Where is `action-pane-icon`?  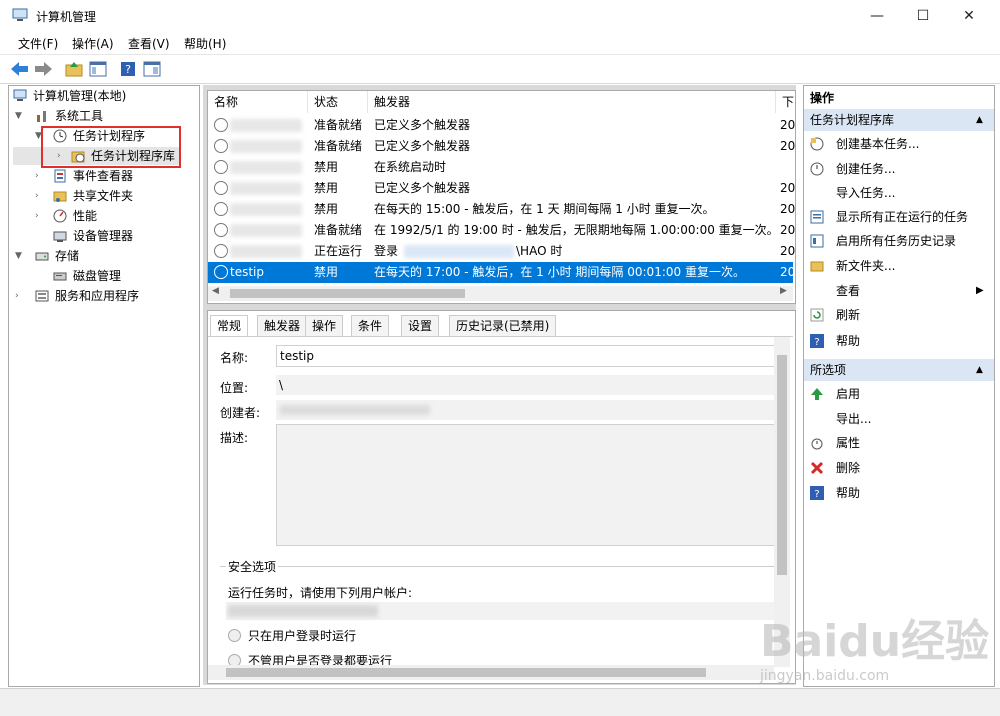 action-pane-icon is located at coordinates (152, 69).